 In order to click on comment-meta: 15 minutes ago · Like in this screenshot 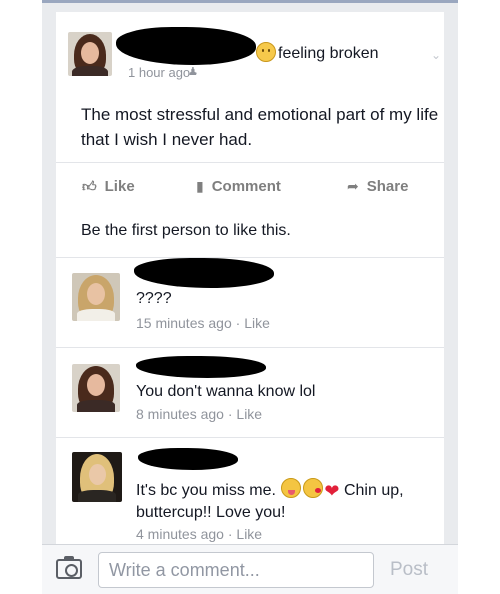, I will do `click(203, 323)`.